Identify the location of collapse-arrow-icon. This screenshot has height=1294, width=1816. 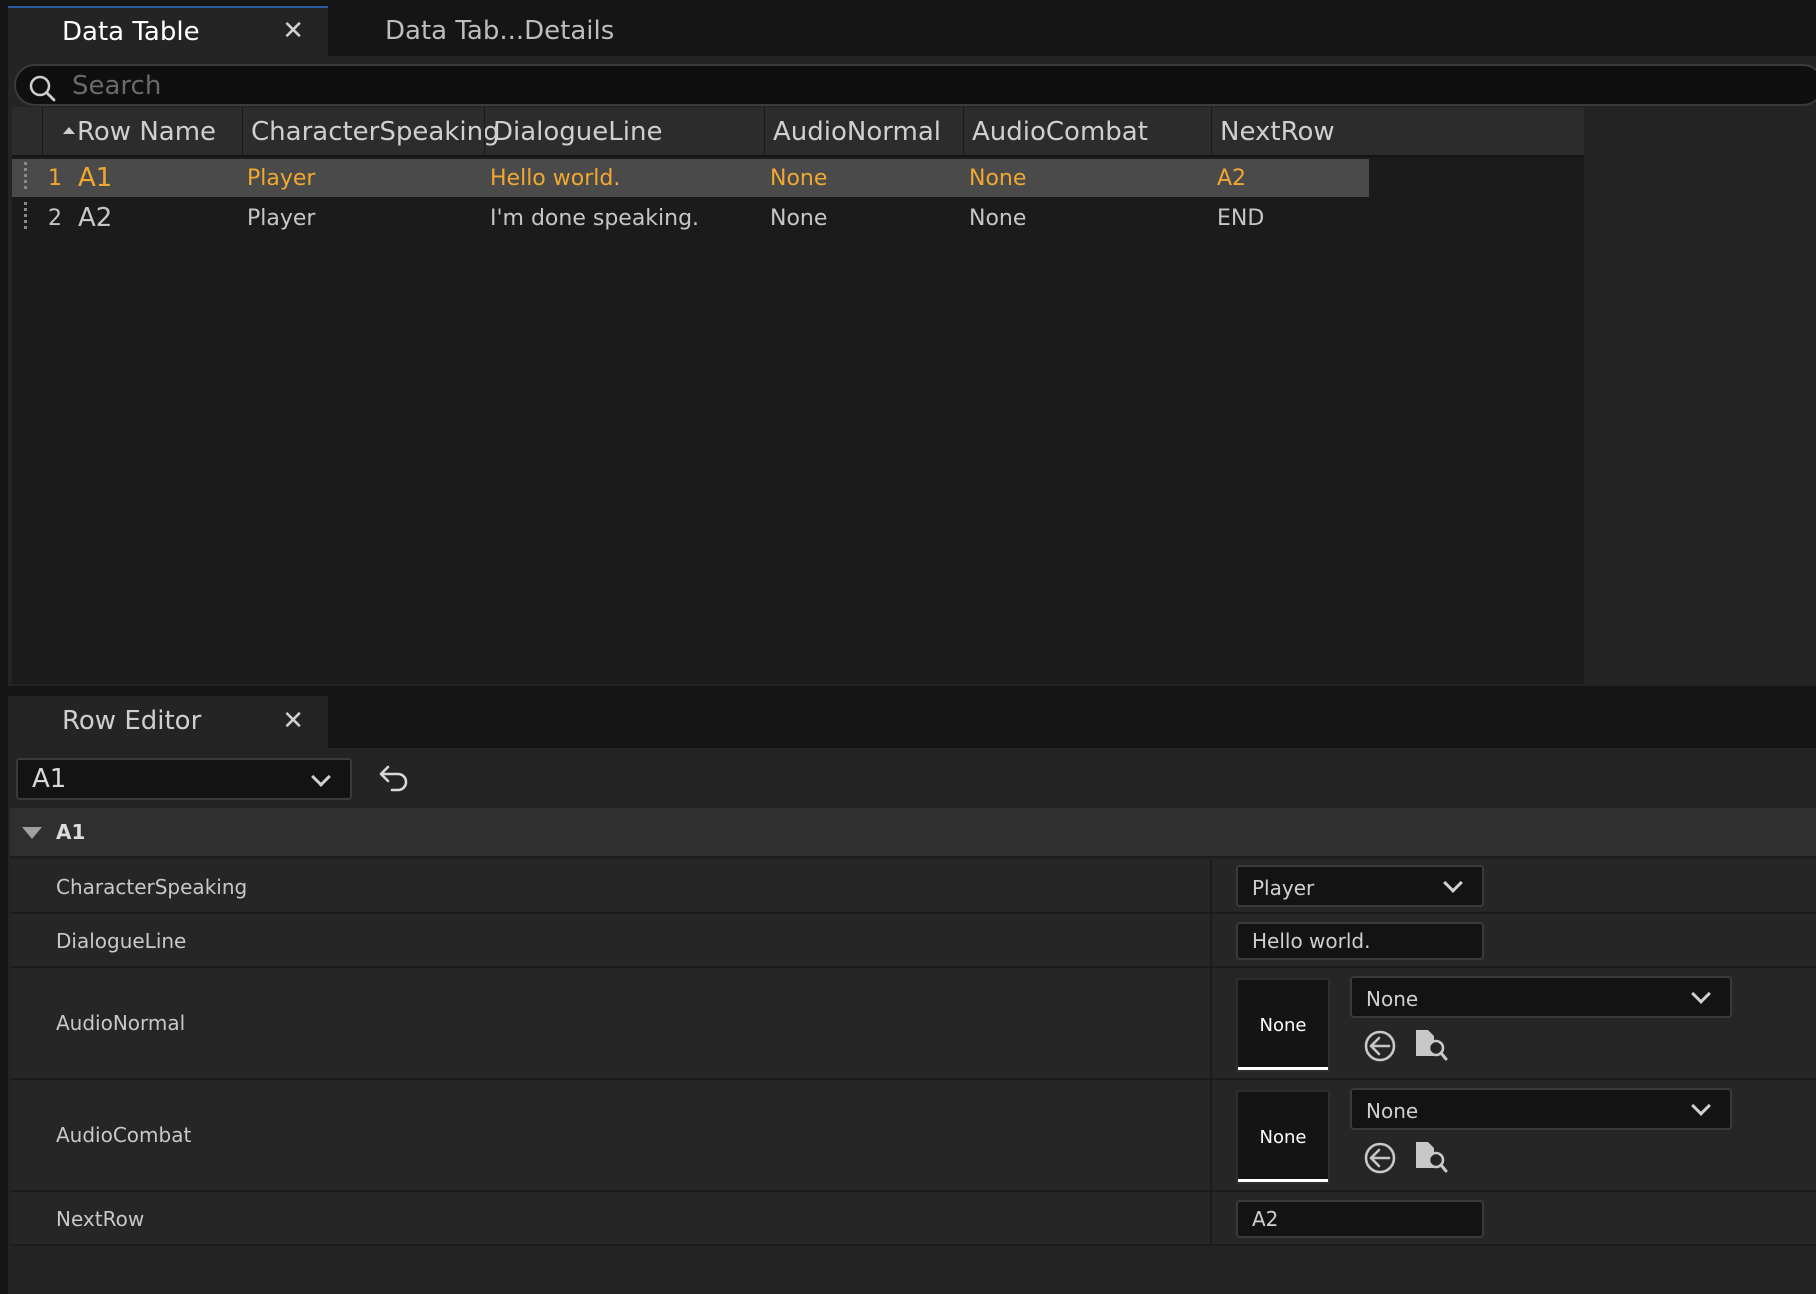
(32, 833).